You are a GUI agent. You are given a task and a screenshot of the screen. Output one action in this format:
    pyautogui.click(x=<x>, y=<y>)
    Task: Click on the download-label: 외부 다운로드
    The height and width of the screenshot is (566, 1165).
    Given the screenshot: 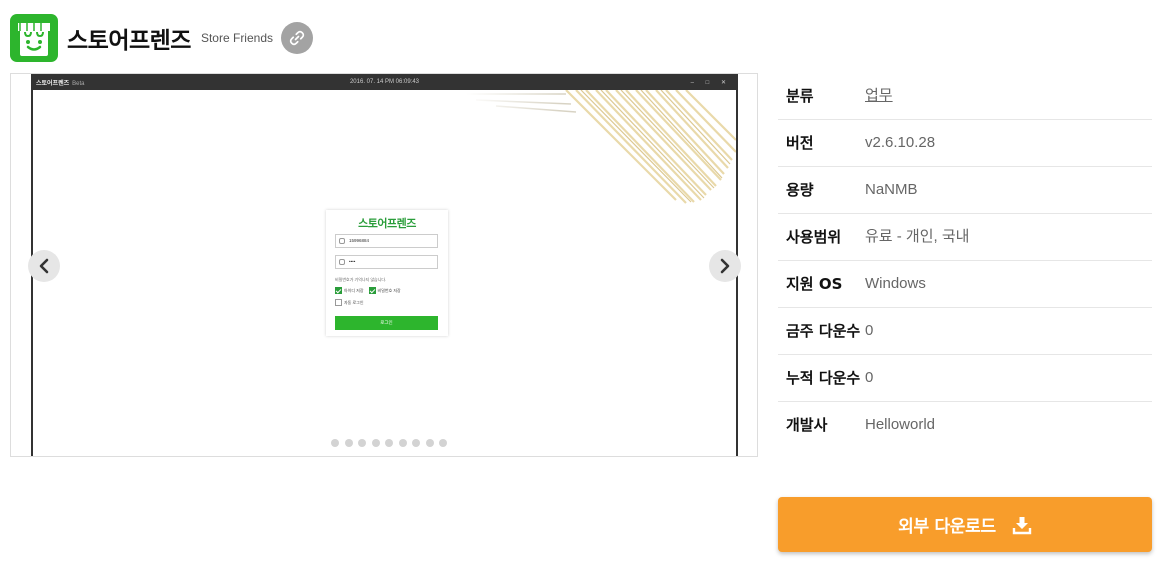 What is the action you would take?
    pyautogui.click(x=947, y=527)
    